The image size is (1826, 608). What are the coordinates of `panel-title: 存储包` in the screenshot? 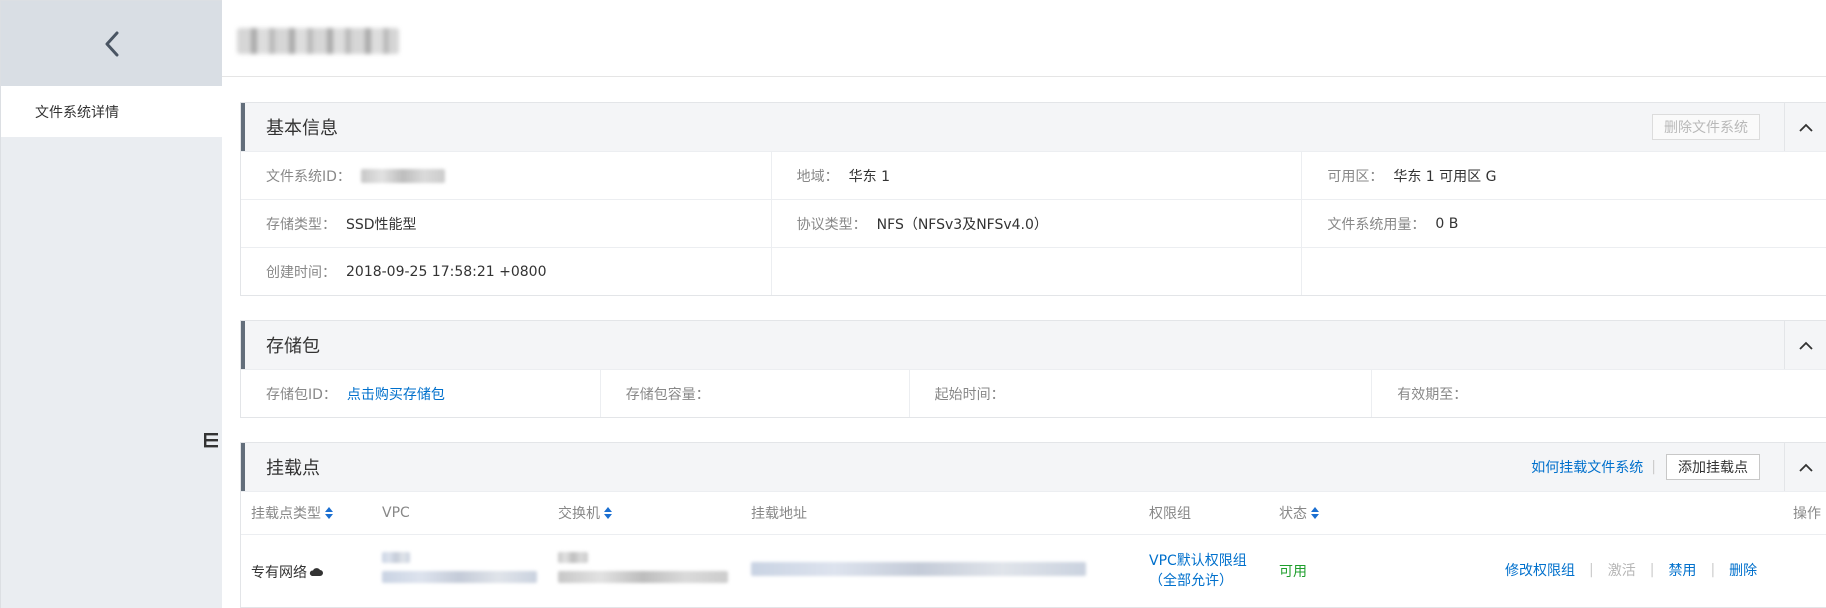 It's located at (293, 346).